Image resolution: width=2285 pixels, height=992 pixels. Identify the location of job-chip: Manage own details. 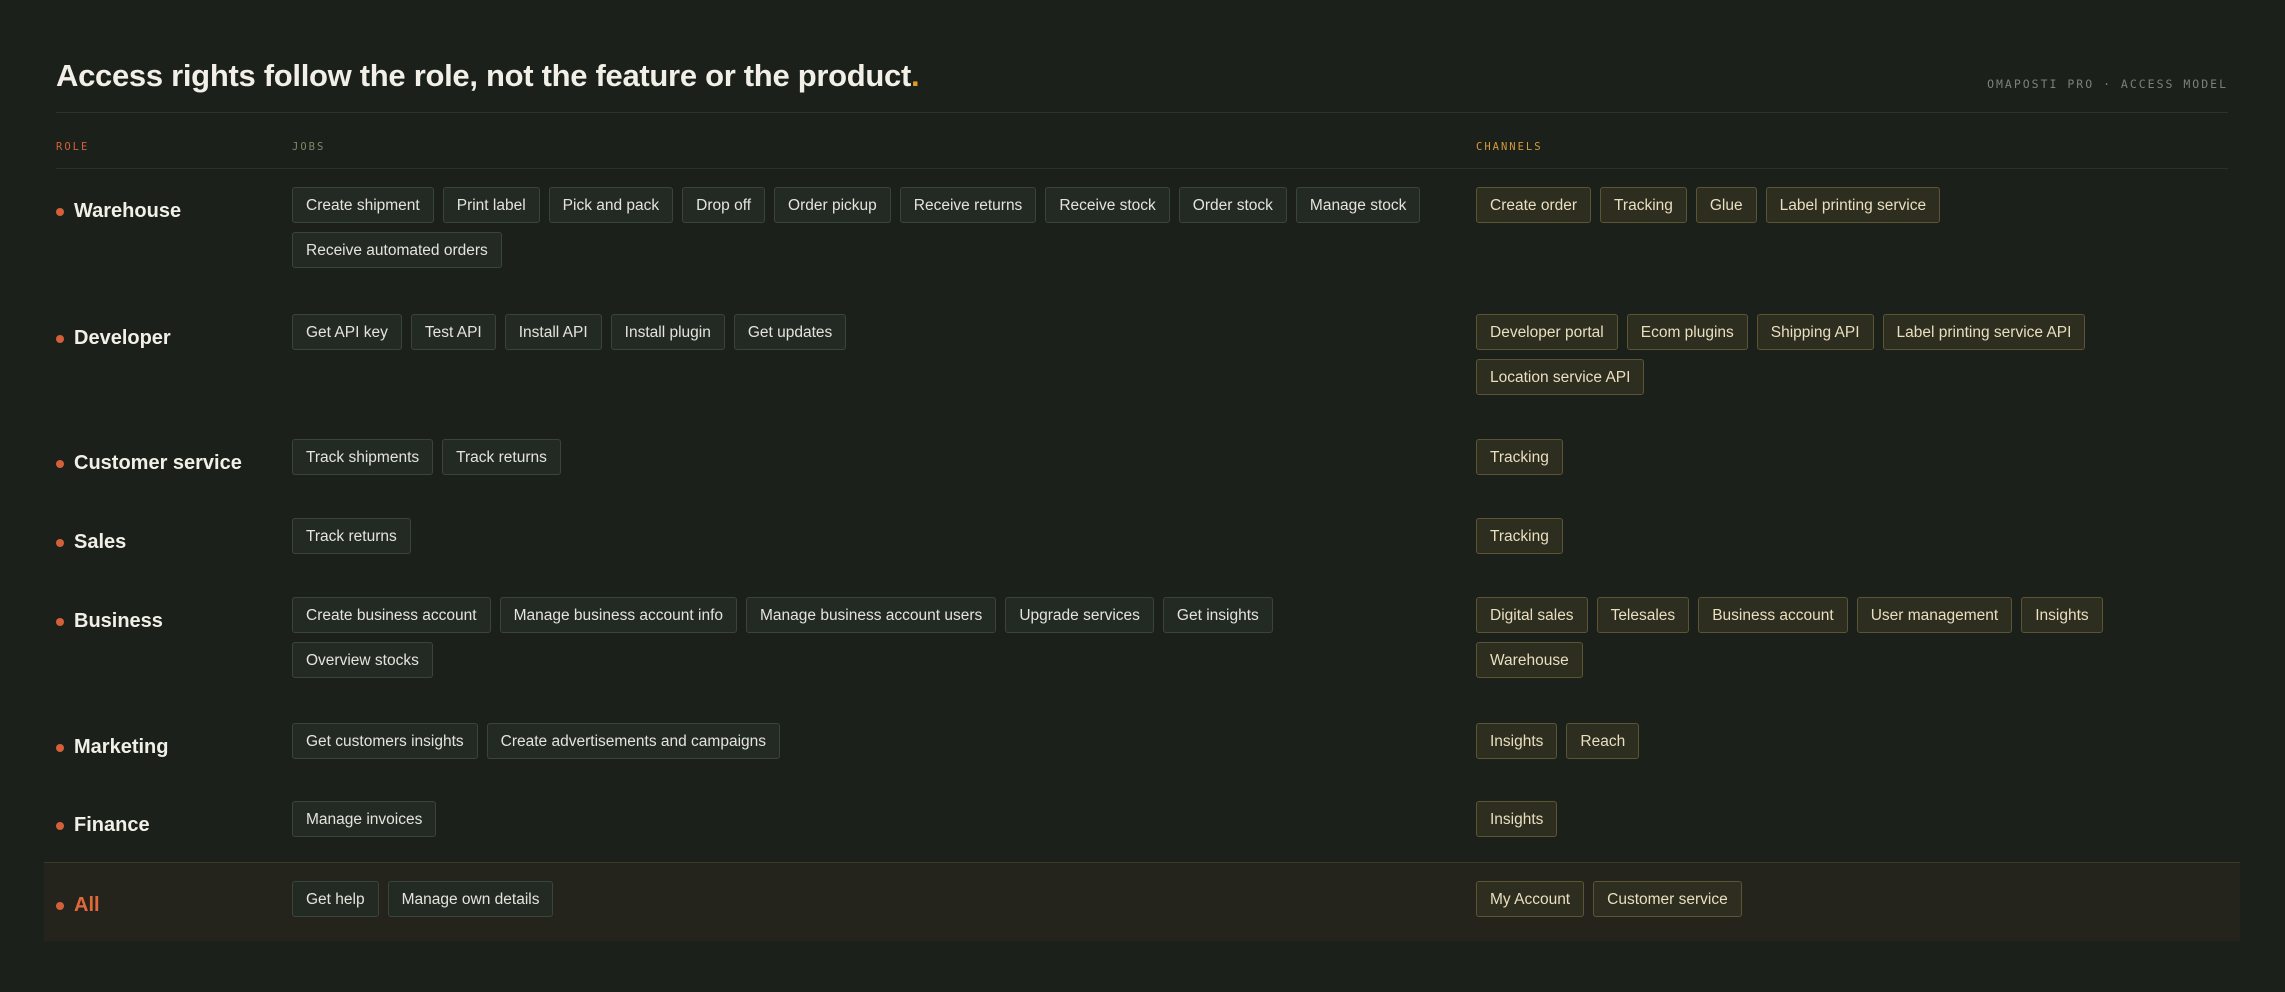
(470, 899).